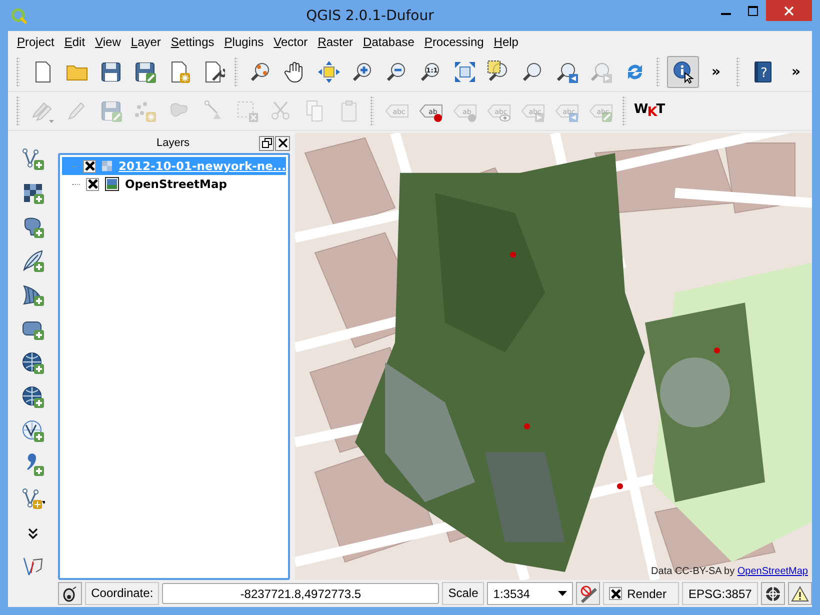  Describe the element at coordinates (19, 15) in the screenshot. I see `app-logo-icon` at that location.